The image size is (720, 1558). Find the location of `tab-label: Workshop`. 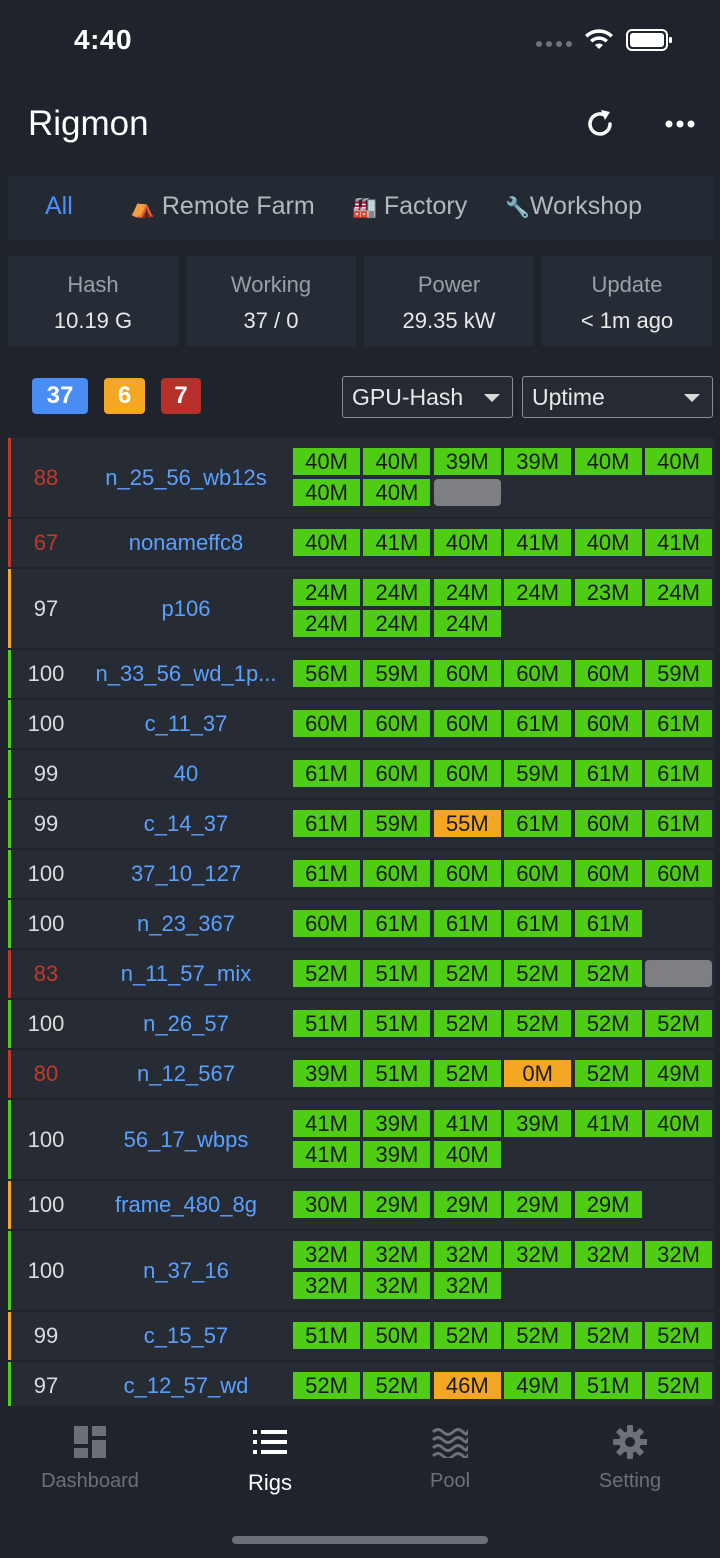

tab-label: Workshop is located at coordinates (585, 206).